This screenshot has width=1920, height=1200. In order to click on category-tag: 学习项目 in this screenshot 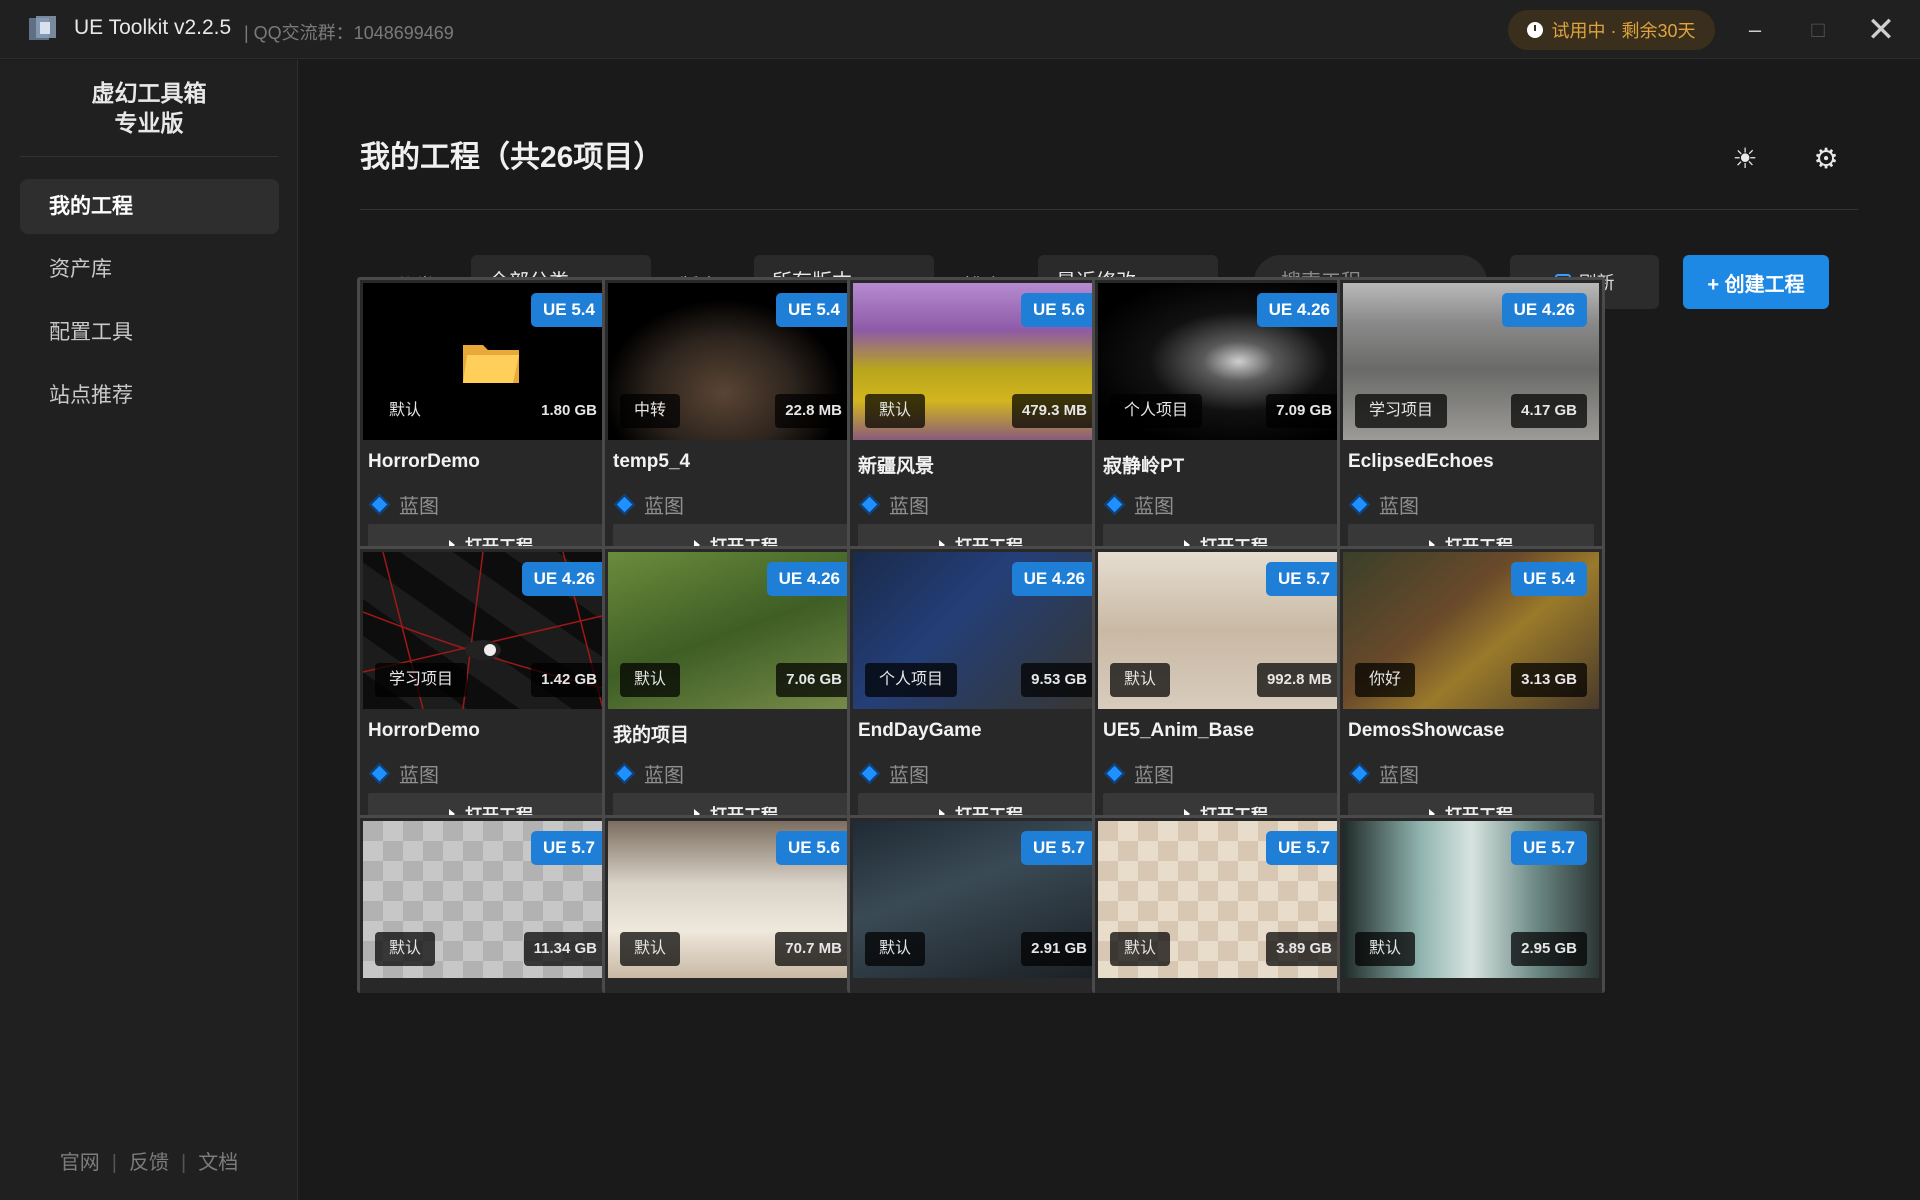, I will do `click(1401, 411)`.